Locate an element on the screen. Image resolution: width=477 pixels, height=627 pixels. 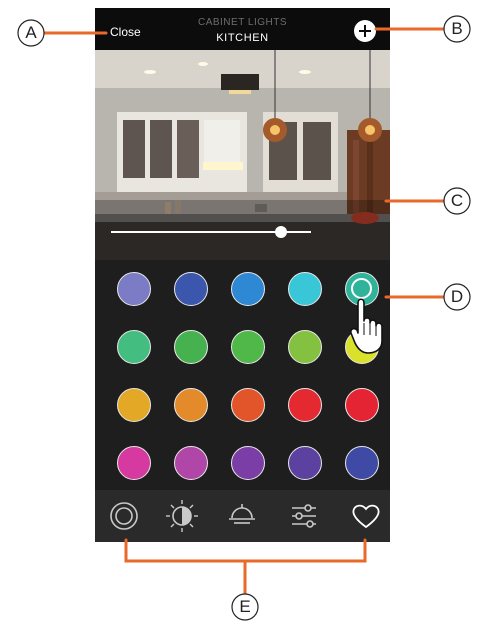
color-wheel-icon is located at coordinates (124, 516).